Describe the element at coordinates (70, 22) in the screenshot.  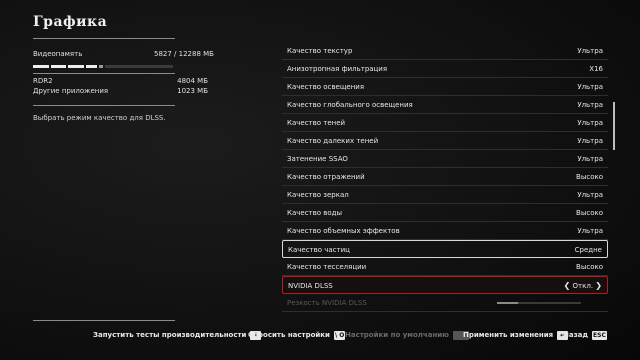
I see `page-title: Графика` at that location.